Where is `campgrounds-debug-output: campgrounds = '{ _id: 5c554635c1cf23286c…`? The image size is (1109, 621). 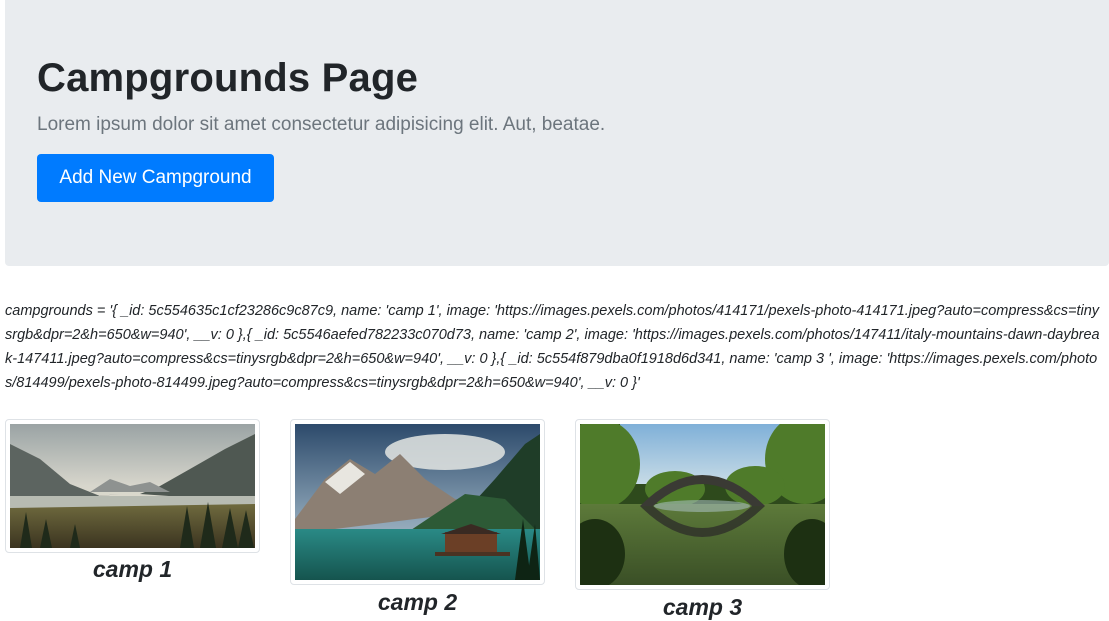 campgrounds-debug-output: campgrounds = '{ _id: 5c554635c1cf23286c… is located at coordinates (552, 347).